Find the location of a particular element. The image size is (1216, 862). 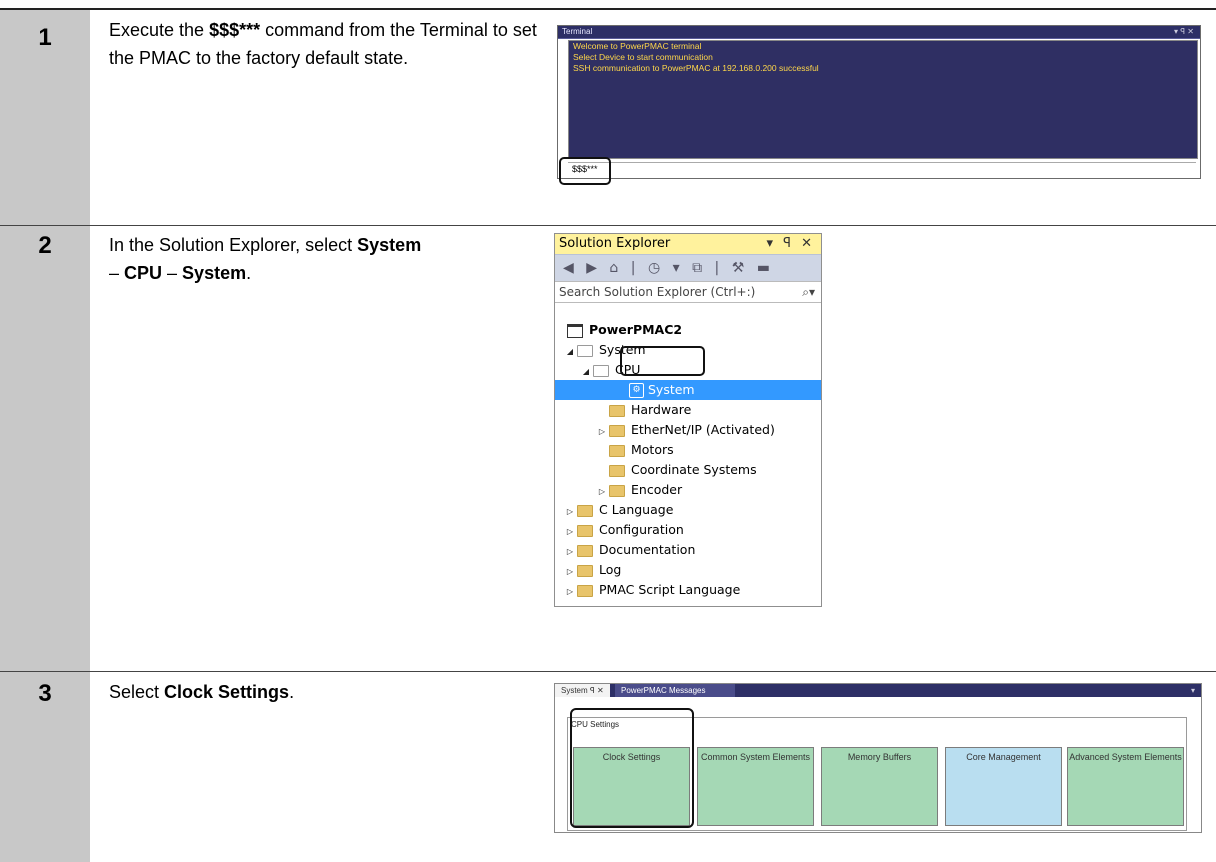

terminal-titlebar: Terminal ▾ ꟼ ✕ is located at coordinates (879, 32).